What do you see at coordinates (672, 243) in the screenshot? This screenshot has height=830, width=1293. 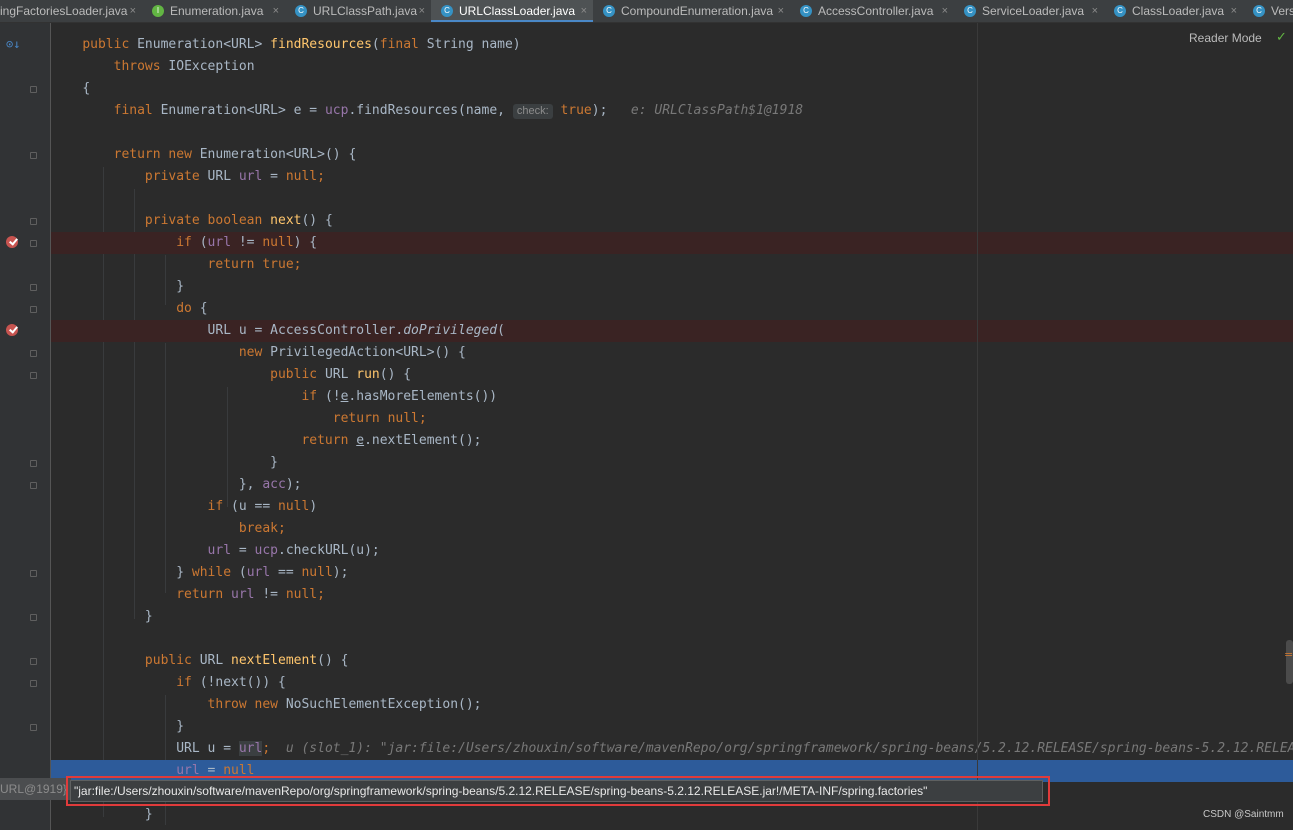 I see `code-line-breakpoint: if (url != null) {` at bounding box center [672, 243].